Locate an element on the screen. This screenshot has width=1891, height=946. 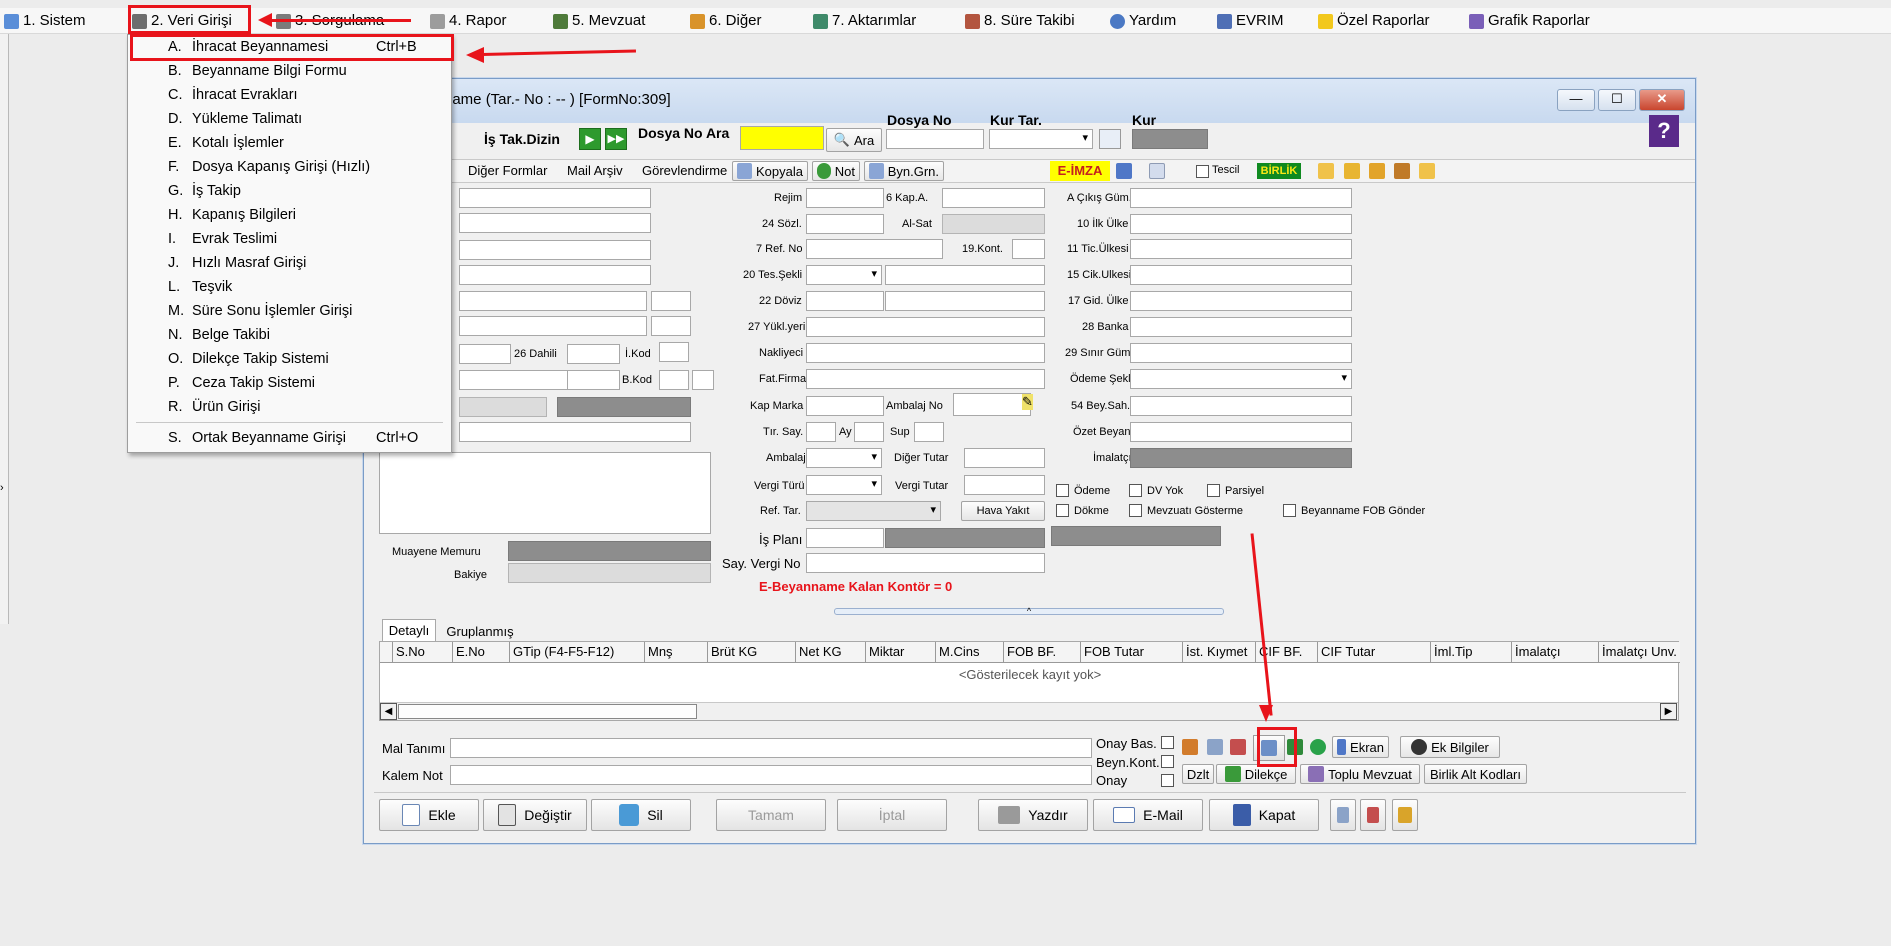
menu-item-hizli-masraf: J. Hızlı Masraf Girişi is located at coordinates (289, 263).